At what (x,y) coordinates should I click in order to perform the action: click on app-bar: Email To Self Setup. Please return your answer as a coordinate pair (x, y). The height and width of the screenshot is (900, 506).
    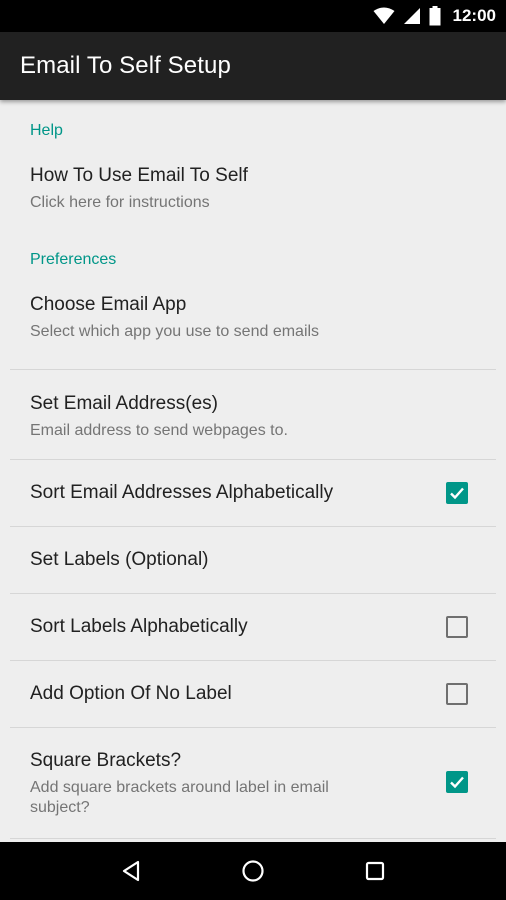
    Looking at the image, I should click on (253, 66).